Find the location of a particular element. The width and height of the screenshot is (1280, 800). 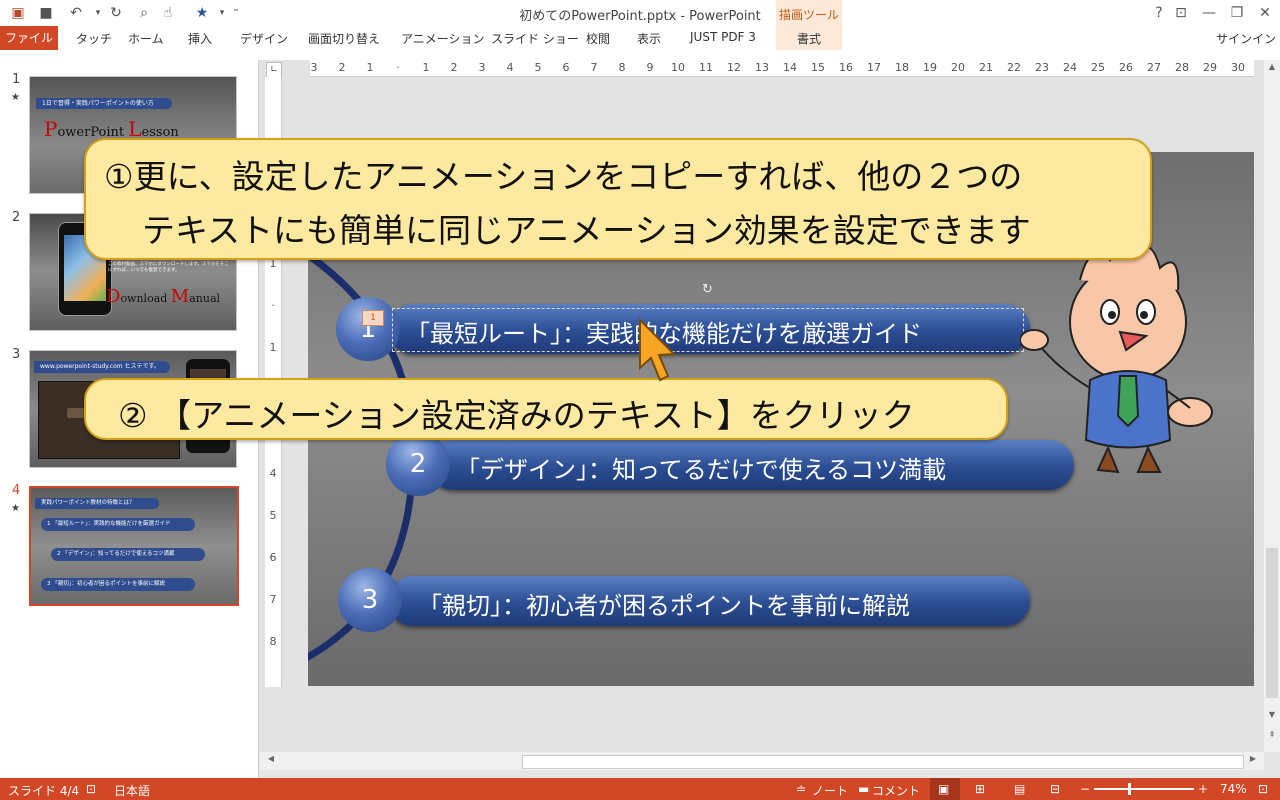

slide-item-1-number: 1 is located at coordinates (368, 329).